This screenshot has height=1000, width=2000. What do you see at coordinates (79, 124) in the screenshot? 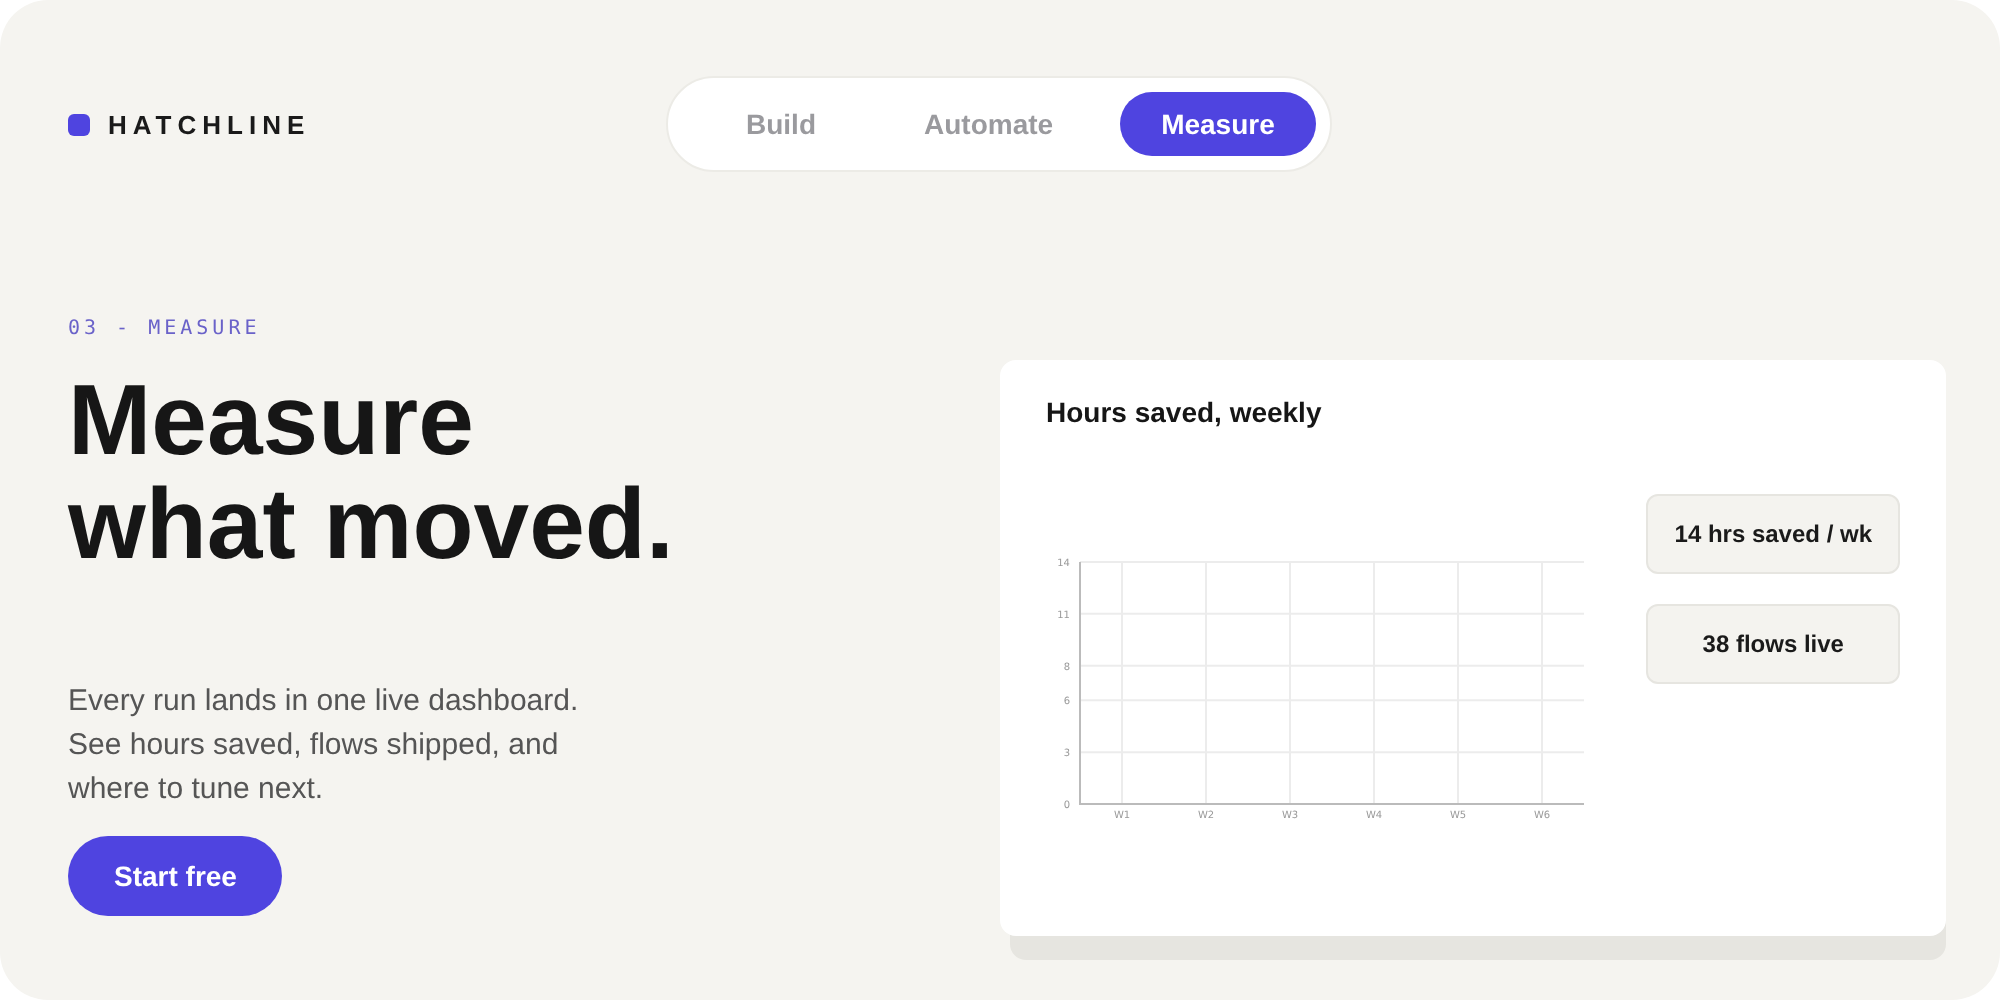
I see `logo-icon` at bounding box center [79, 124].